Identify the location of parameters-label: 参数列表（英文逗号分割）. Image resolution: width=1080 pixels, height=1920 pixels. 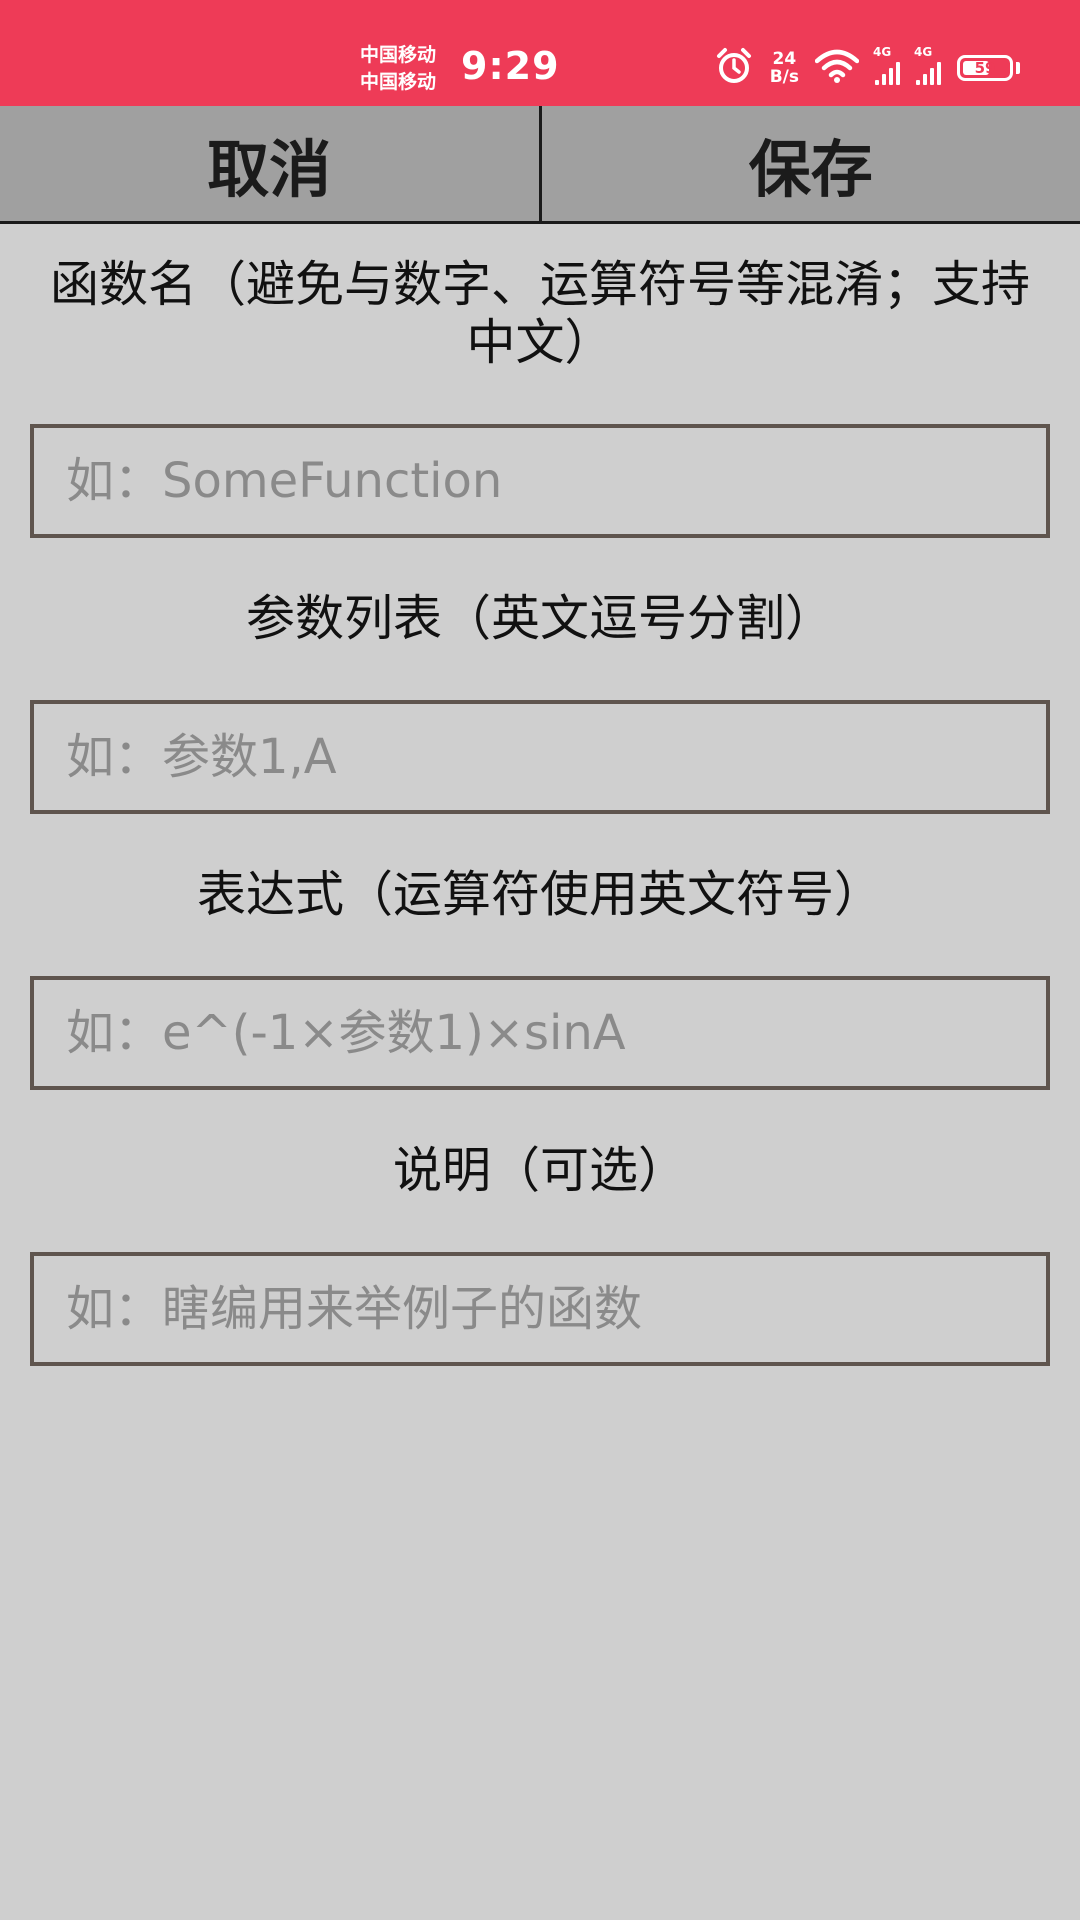
(539, 618).